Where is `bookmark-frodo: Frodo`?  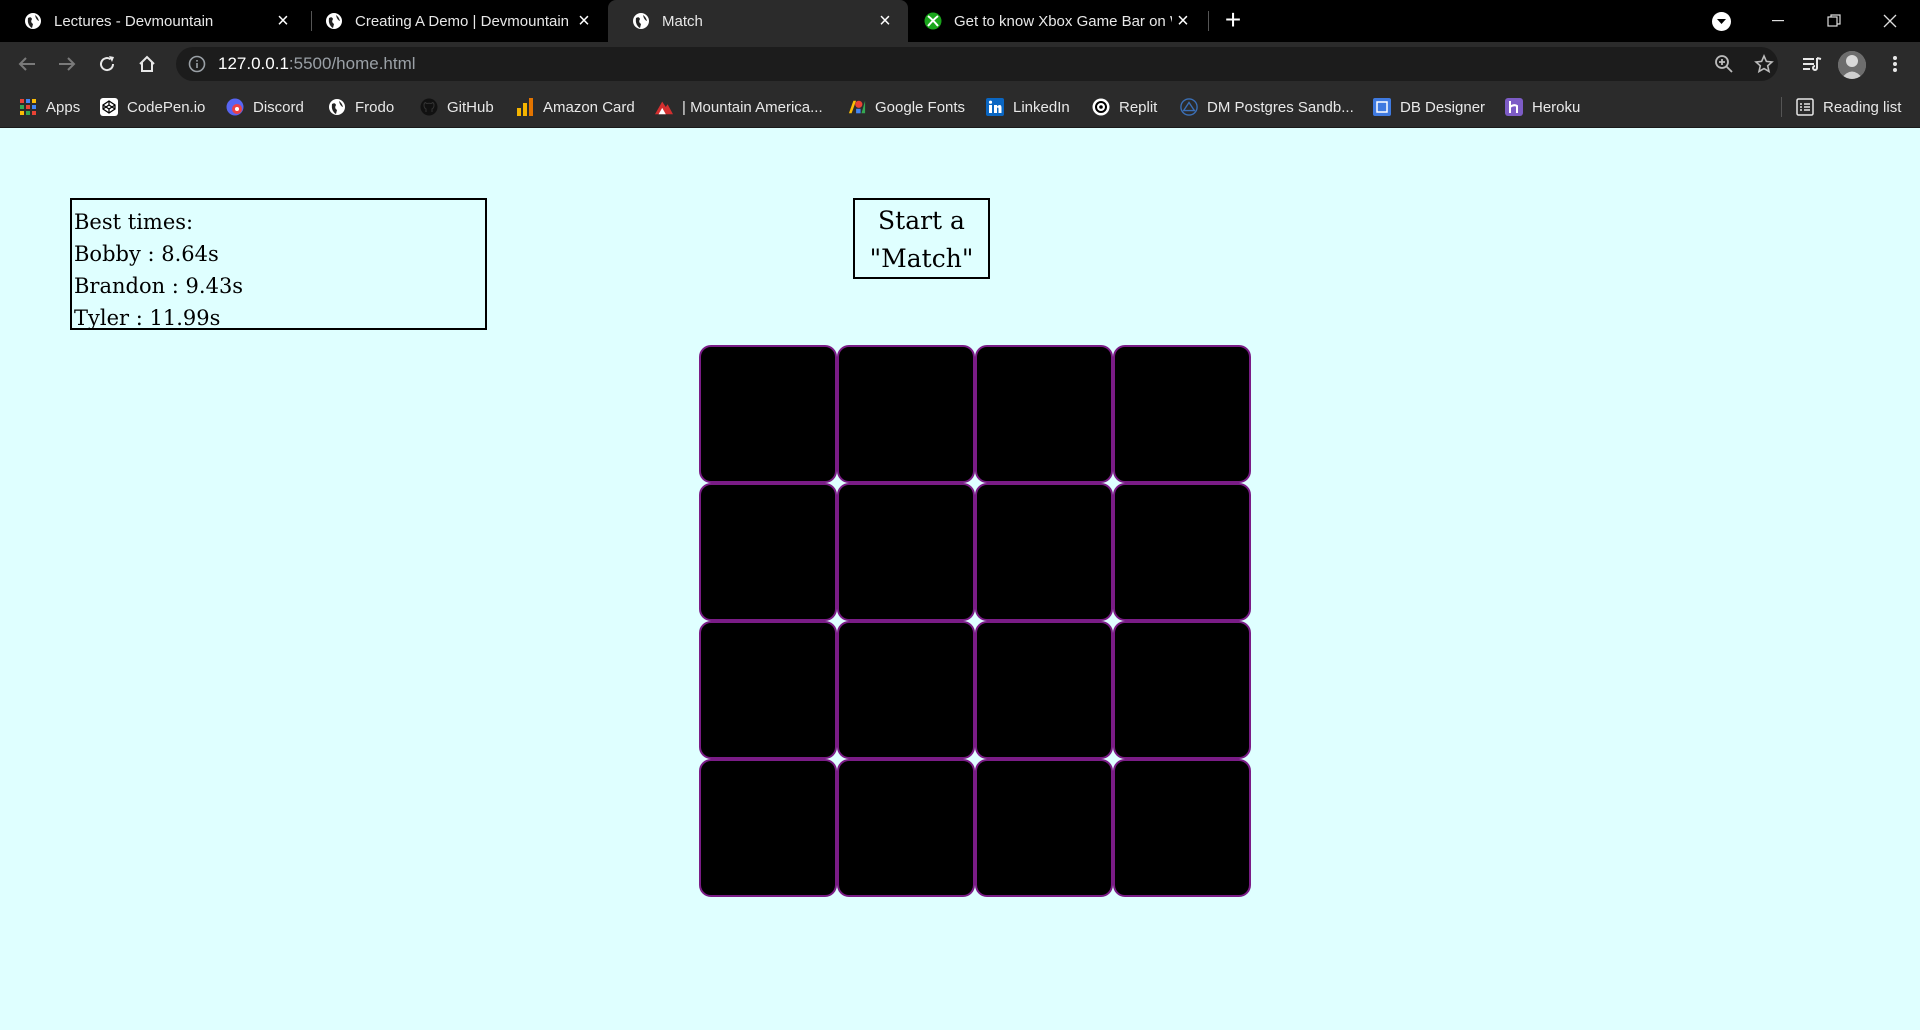
bookmark-frodo: Frodo is located at coordinates (361, 107).